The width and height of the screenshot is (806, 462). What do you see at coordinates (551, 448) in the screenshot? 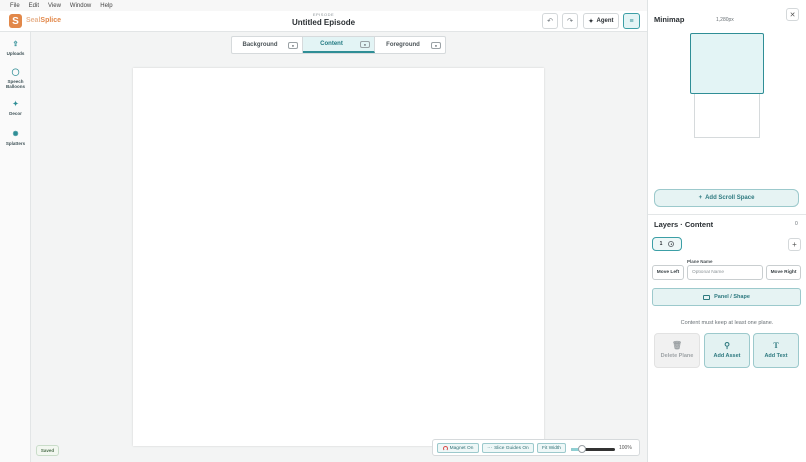
I see `fit-width-button: Fit Width` at bounding box center [551, 448].